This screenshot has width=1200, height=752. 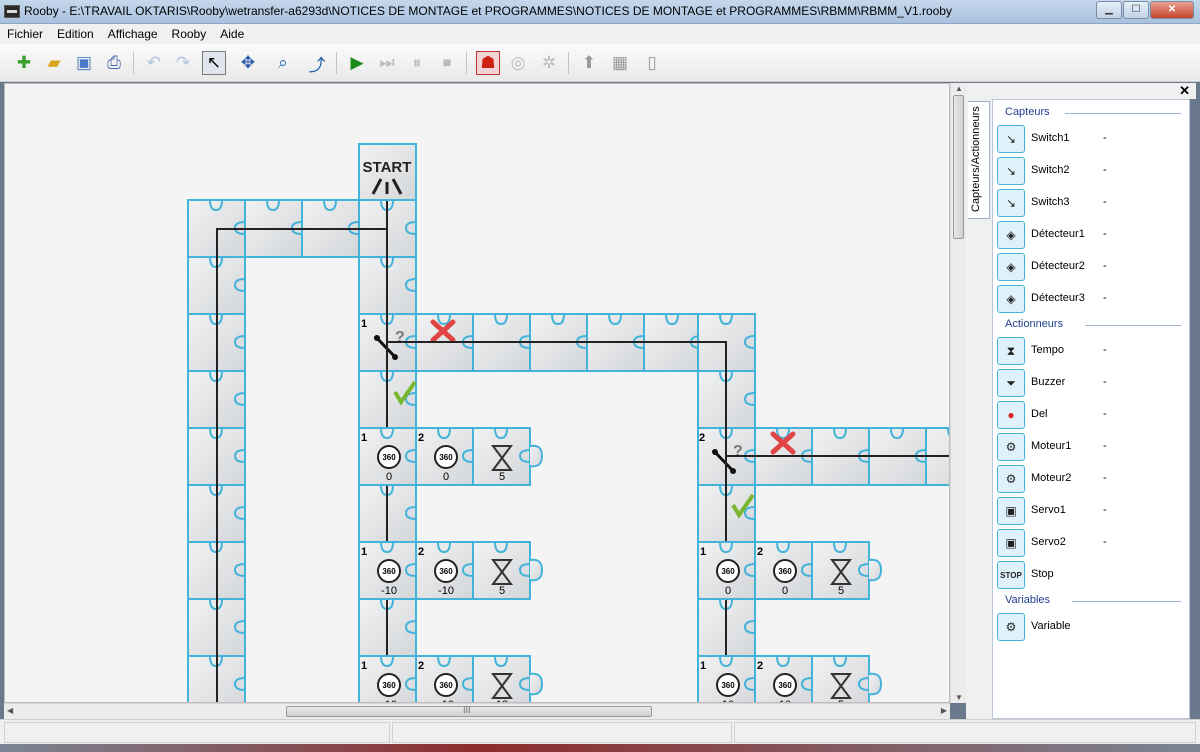 I want to click on variable-icon: ⚙, so click(x=1011, y=627).